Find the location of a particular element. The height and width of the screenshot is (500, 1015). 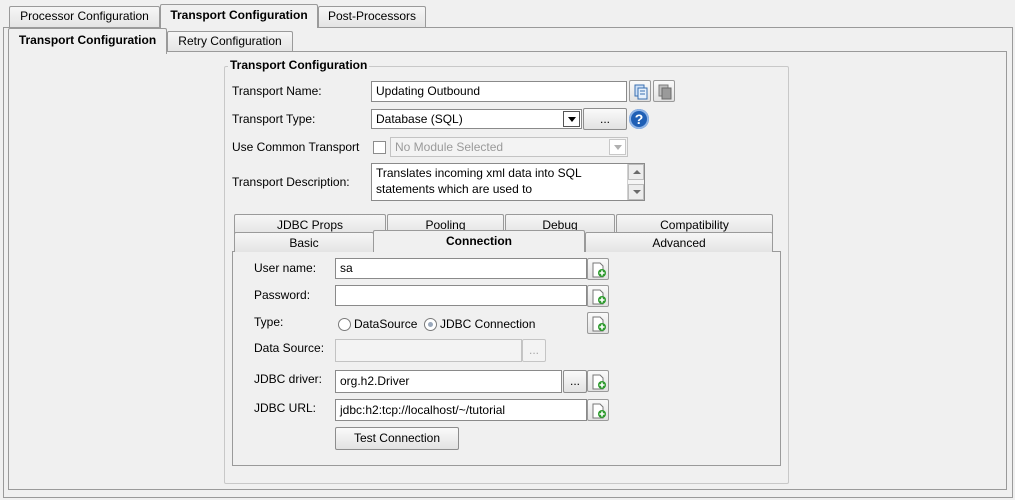

jdbc-driver-input: org.h2.Driver is located at coordinates (448, 381).